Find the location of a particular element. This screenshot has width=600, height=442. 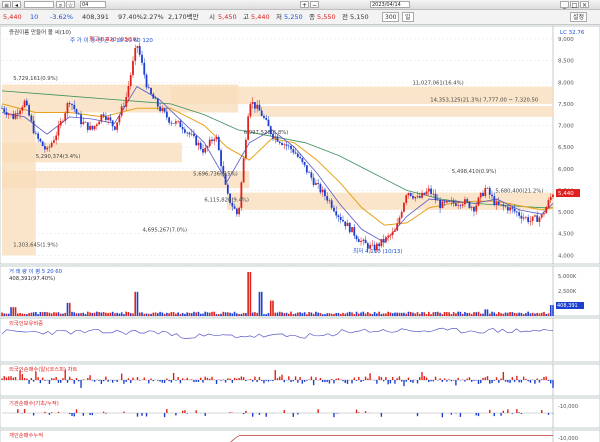

toolbar: ≡ ◂ ⌕ ☆ 04 + − 2023/04/14 _ □ × is located at coordinates (300, 5).